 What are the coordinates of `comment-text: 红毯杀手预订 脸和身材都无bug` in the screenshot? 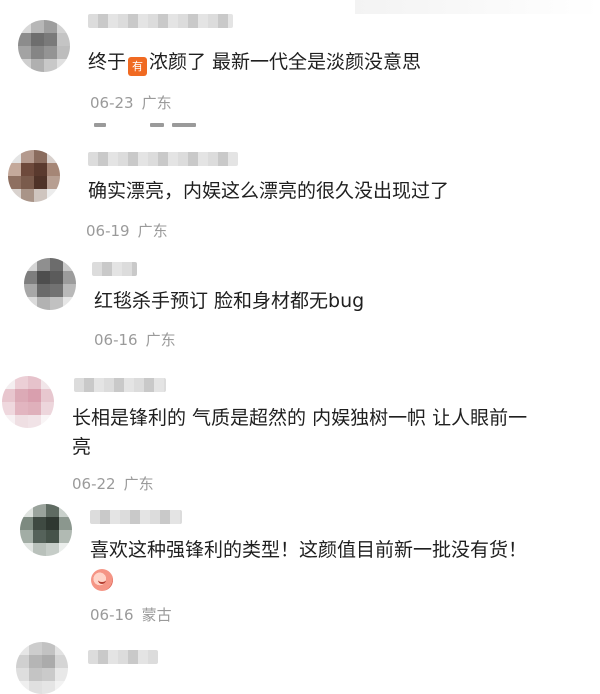 It's located at (229, 301).